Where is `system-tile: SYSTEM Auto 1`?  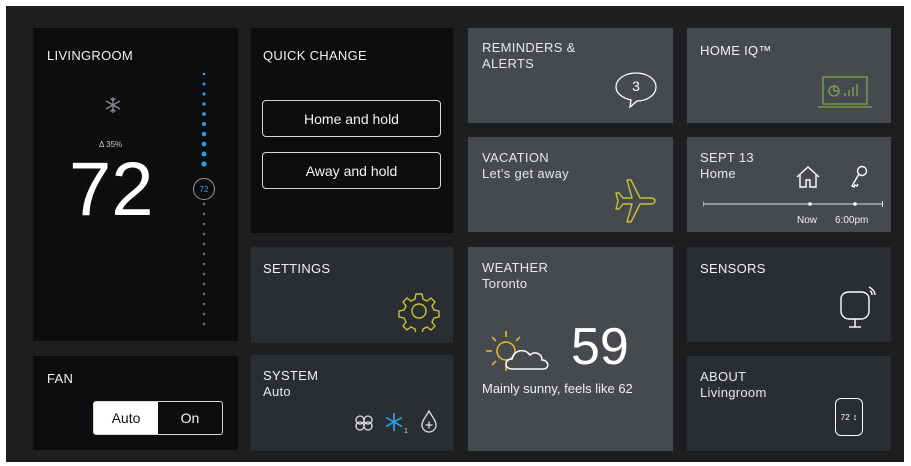
system-tile: SYSTEM Auto 1 is located at coordinates (352, 403).